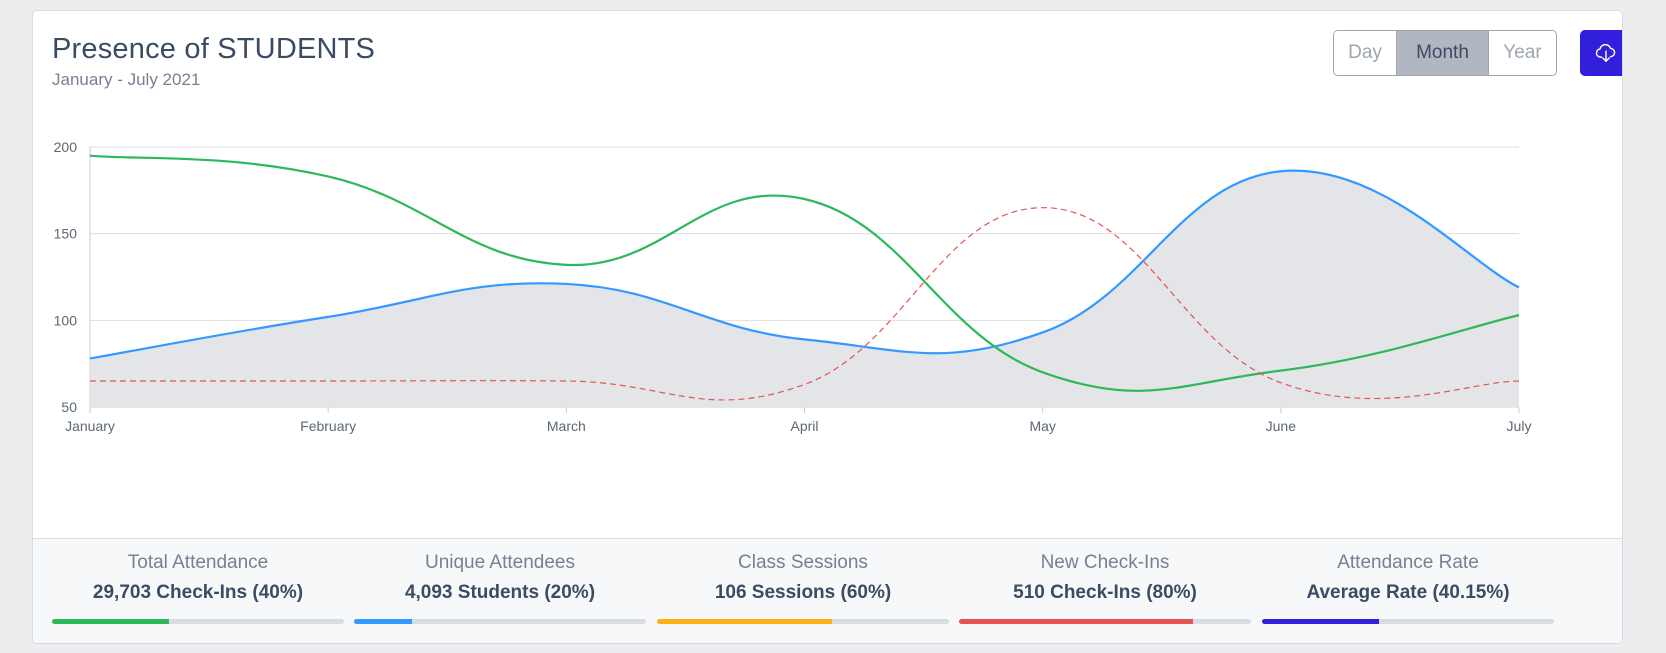  What do you see at coordinates (1408, 592) in the screenshot?
I see `stat-value: Average Rate (40.15%)` at bounding box center [1408, 592].